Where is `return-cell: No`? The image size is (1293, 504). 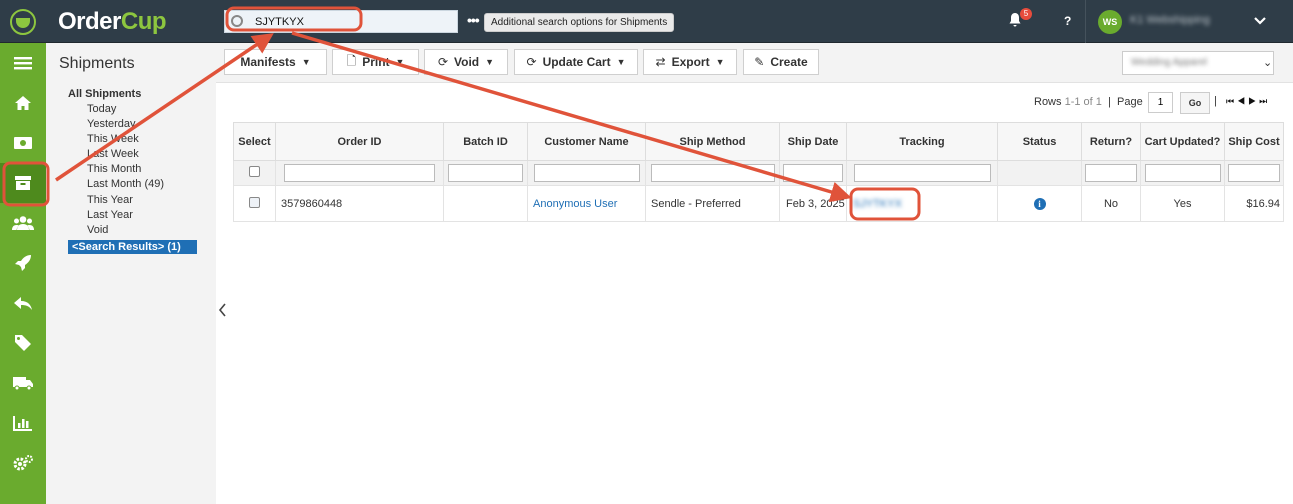 return-cell: No is located at coordinates (1111, 203).